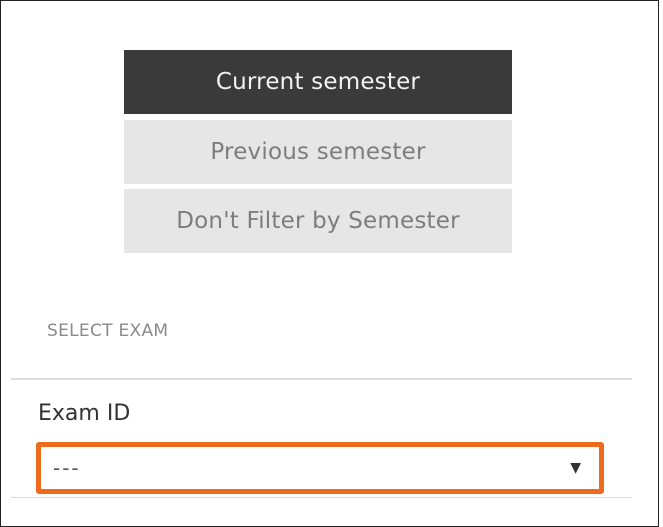 This screenshot has height=527, width=663. I want to click on no-semester-filter-button: Don't Filter by Semester, so click(318, 221).